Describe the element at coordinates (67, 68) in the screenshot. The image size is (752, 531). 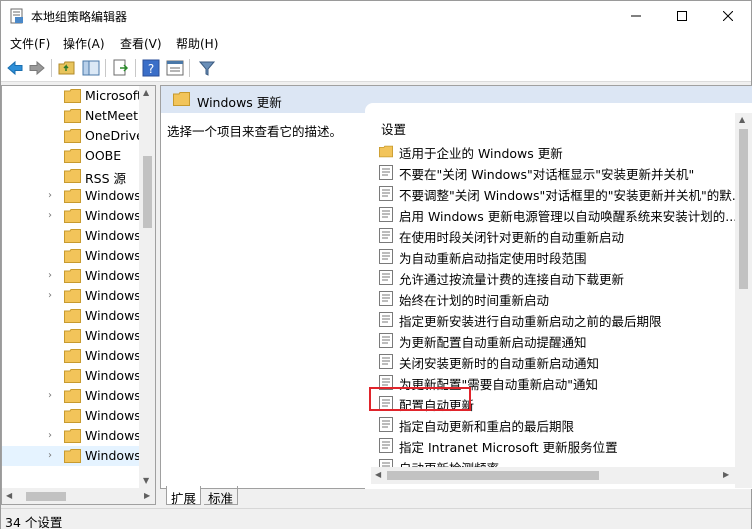
I see `up-folder-icon` at that location.